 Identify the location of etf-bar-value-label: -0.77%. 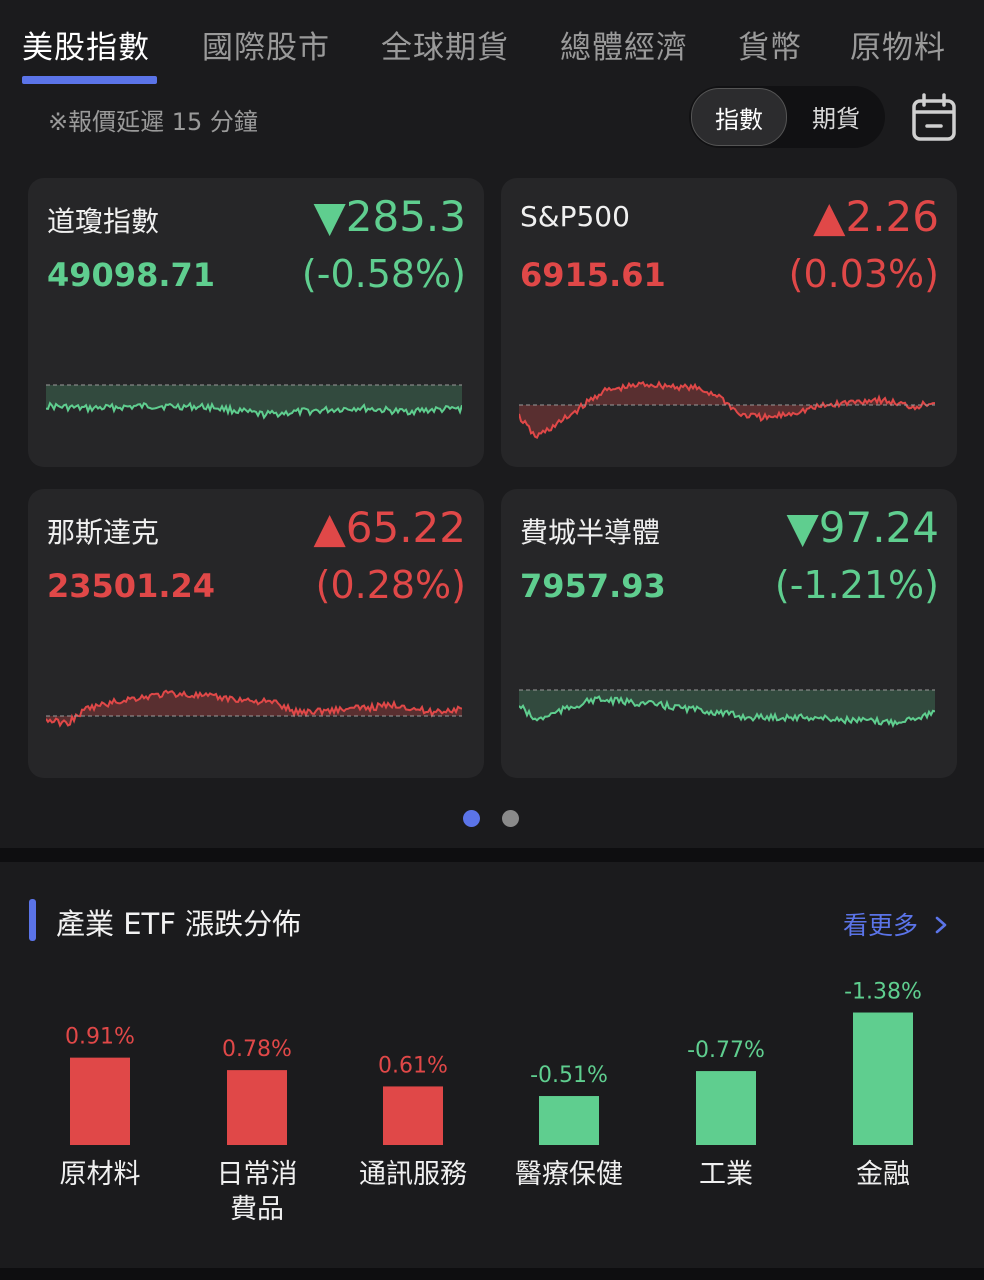
(726, 1050).